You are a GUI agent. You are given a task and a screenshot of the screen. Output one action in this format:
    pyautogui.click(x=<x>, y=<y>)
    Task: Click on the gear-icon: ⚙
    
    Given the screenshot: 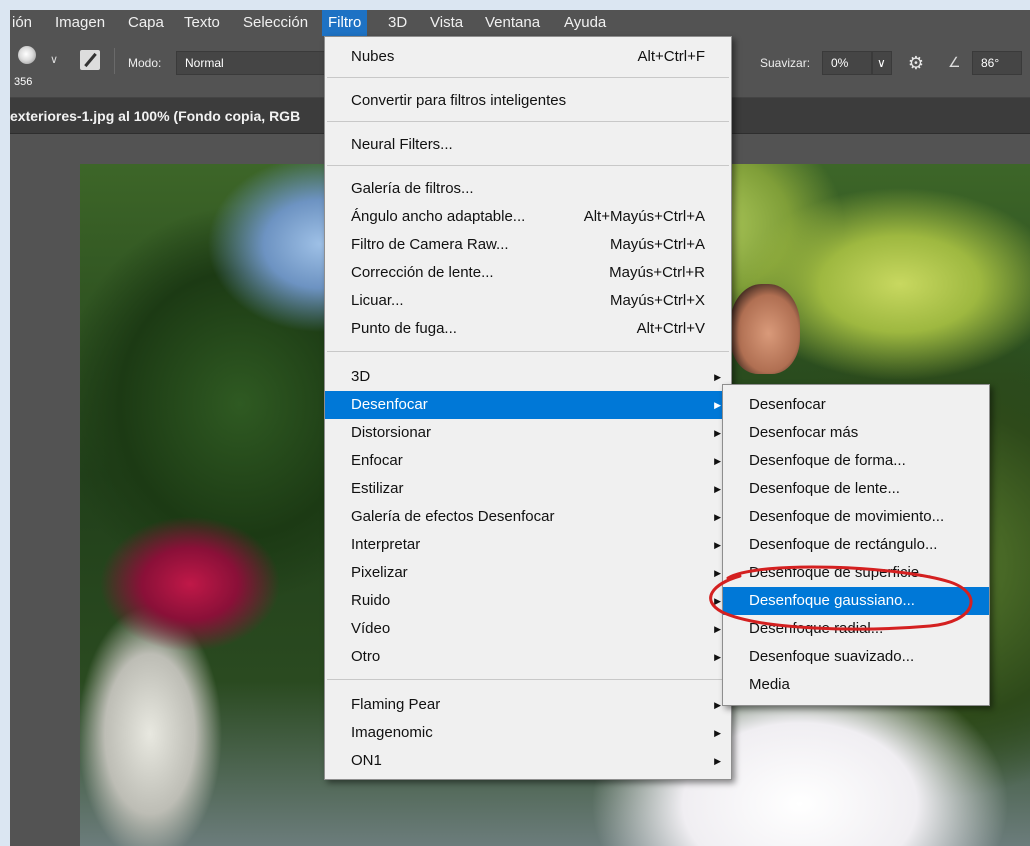 What is the action you would take?
    pyautogui.click(x=916, y=63)
    